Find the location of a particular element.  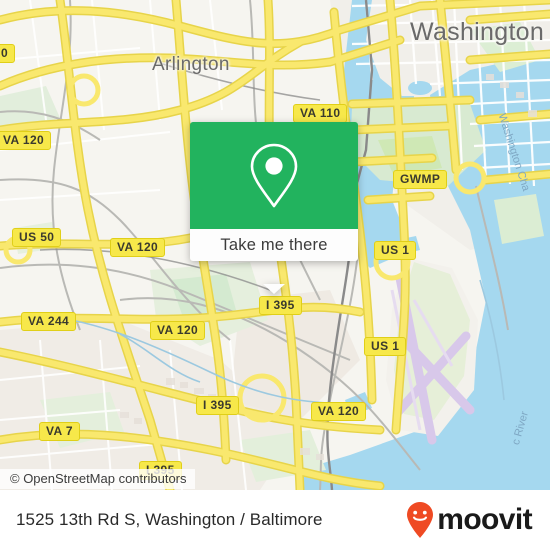

location-popup-card: Take me there is located at coordinates (274, 208).